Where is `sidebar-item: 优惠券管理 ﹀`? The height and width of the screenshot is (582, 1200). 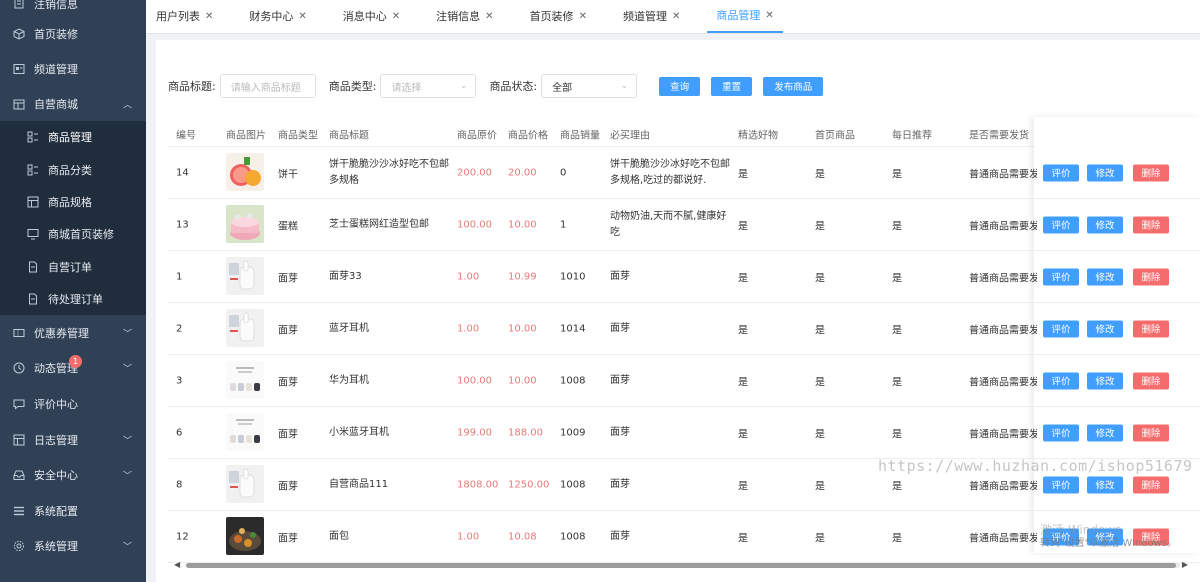 sidebar-item: 优惠券管理 ﹀ is located at coordinates (73, 333).